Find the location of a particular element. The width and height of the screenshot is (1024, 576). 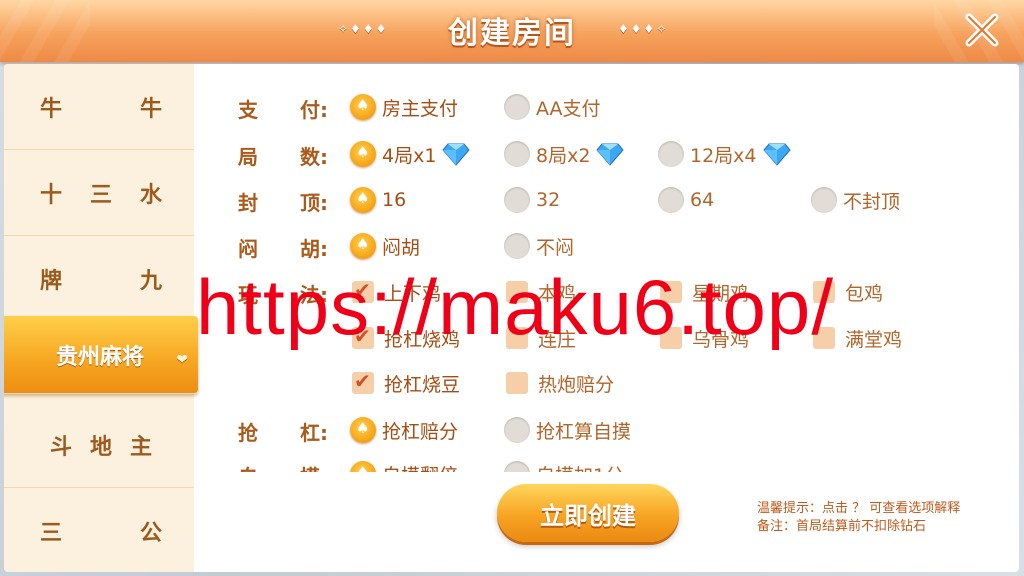

hint-line-1: 温馨提示：点击 ？ 可查看选项解释 is located at coordinates (859, 508).